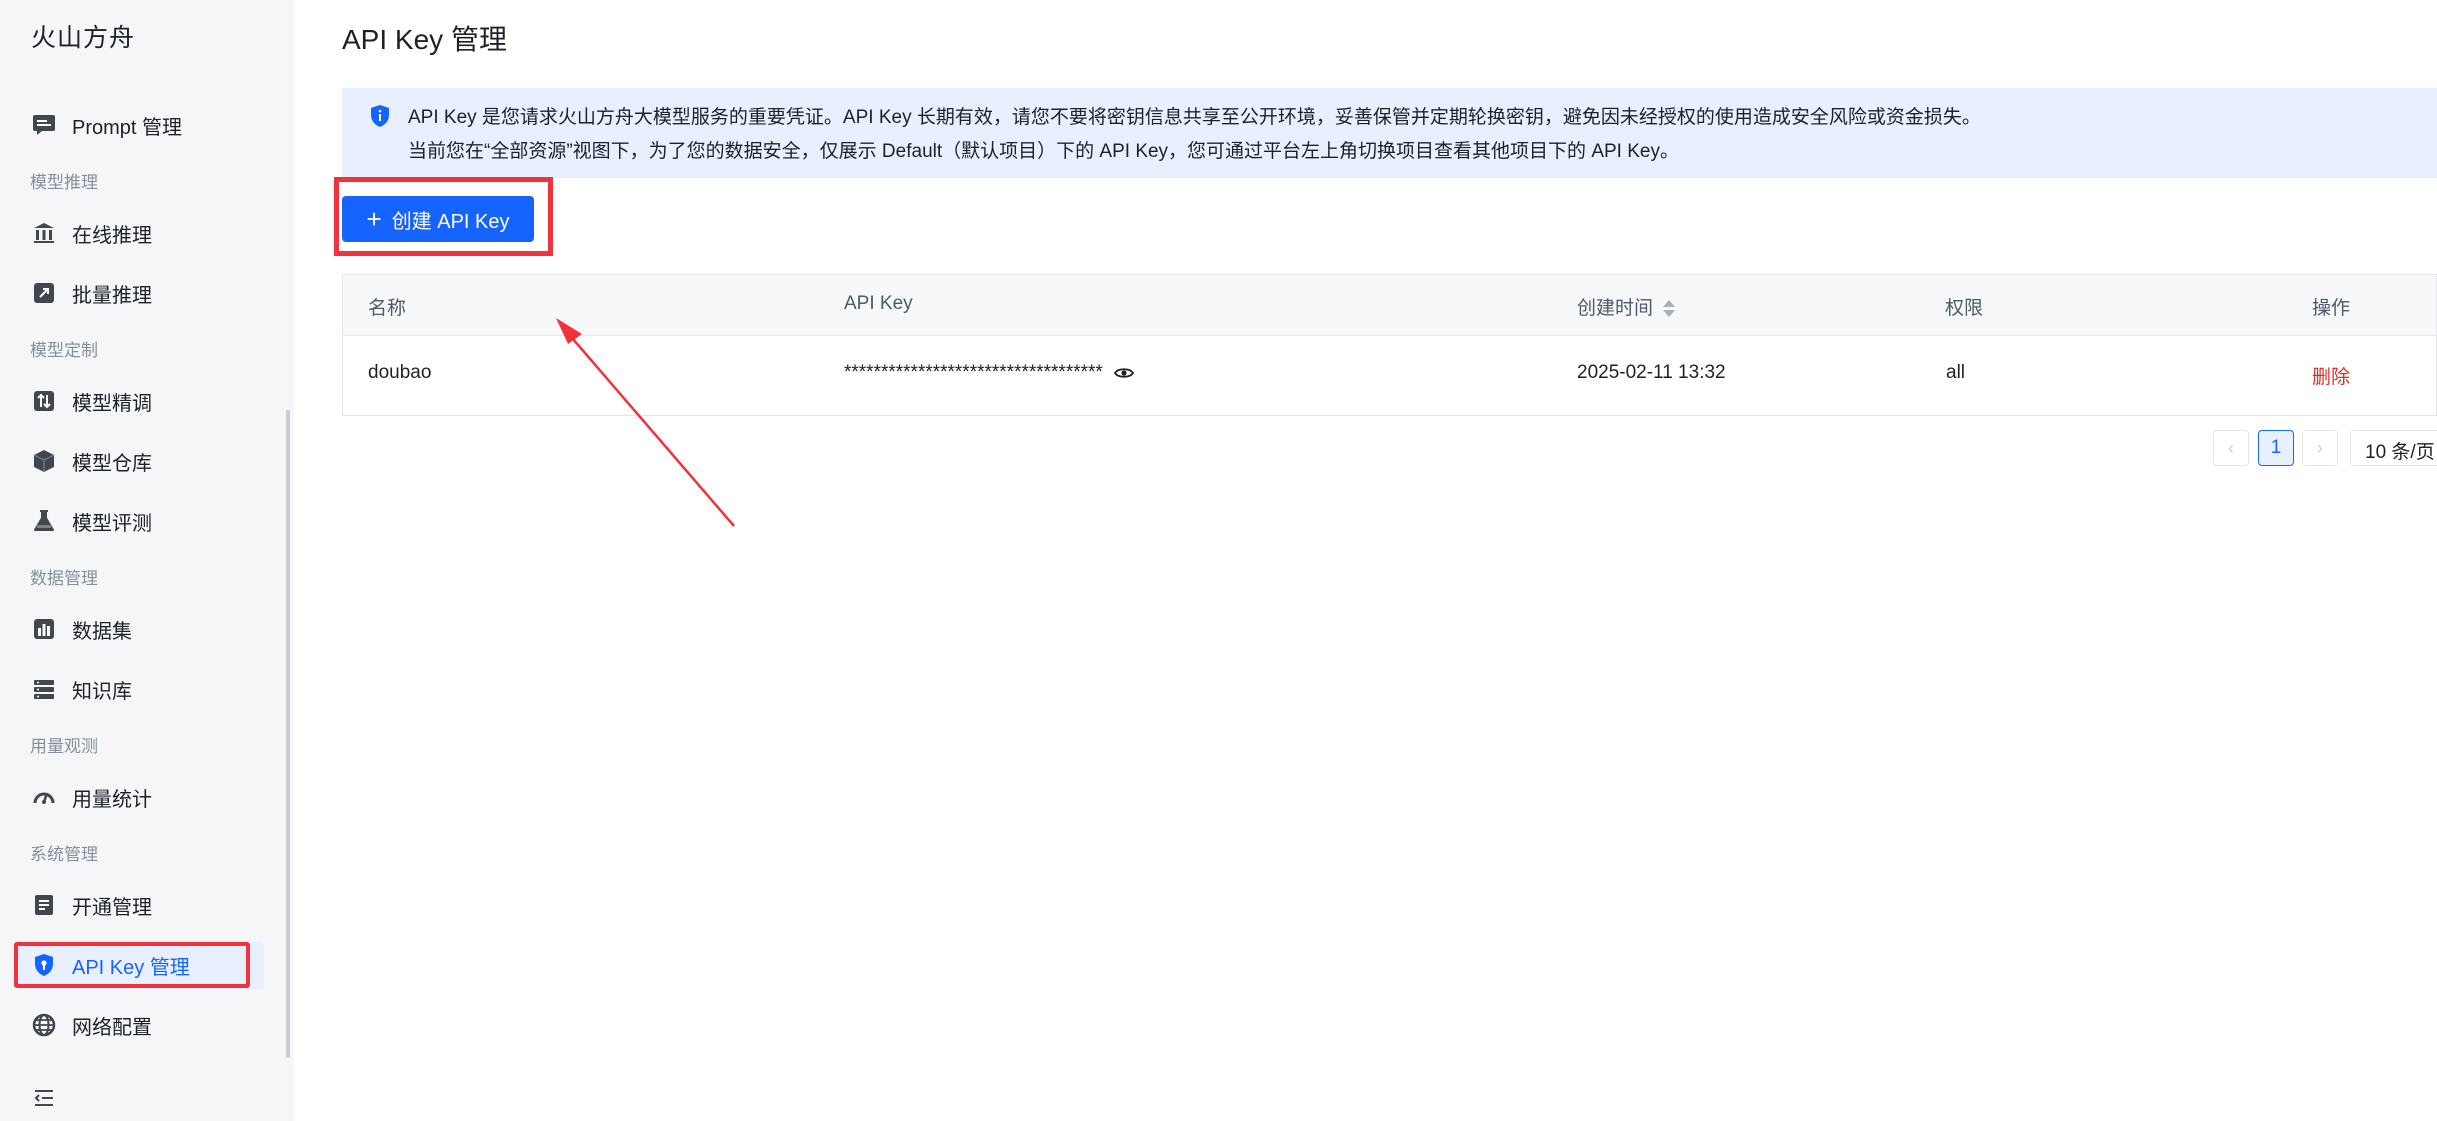 The height and width of the screenshot is (1121, 2437). I want to click on sidebar-item-online-inference: 在线推理, so click(140, 233).